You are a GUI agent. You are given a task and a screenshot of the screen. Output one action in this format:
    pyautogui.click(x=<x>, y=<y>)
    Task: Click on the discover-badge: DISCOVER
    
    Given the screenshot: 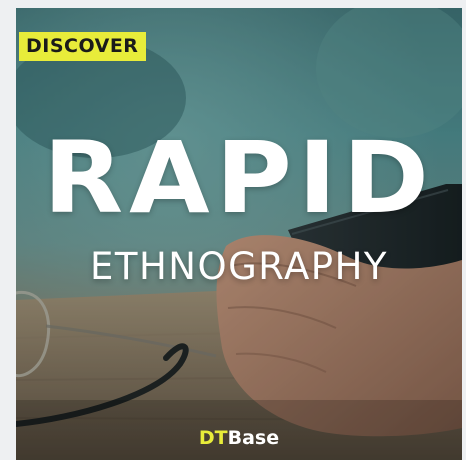 What is the action you would take?
    pyautogui.click(x=83, y=46)
    